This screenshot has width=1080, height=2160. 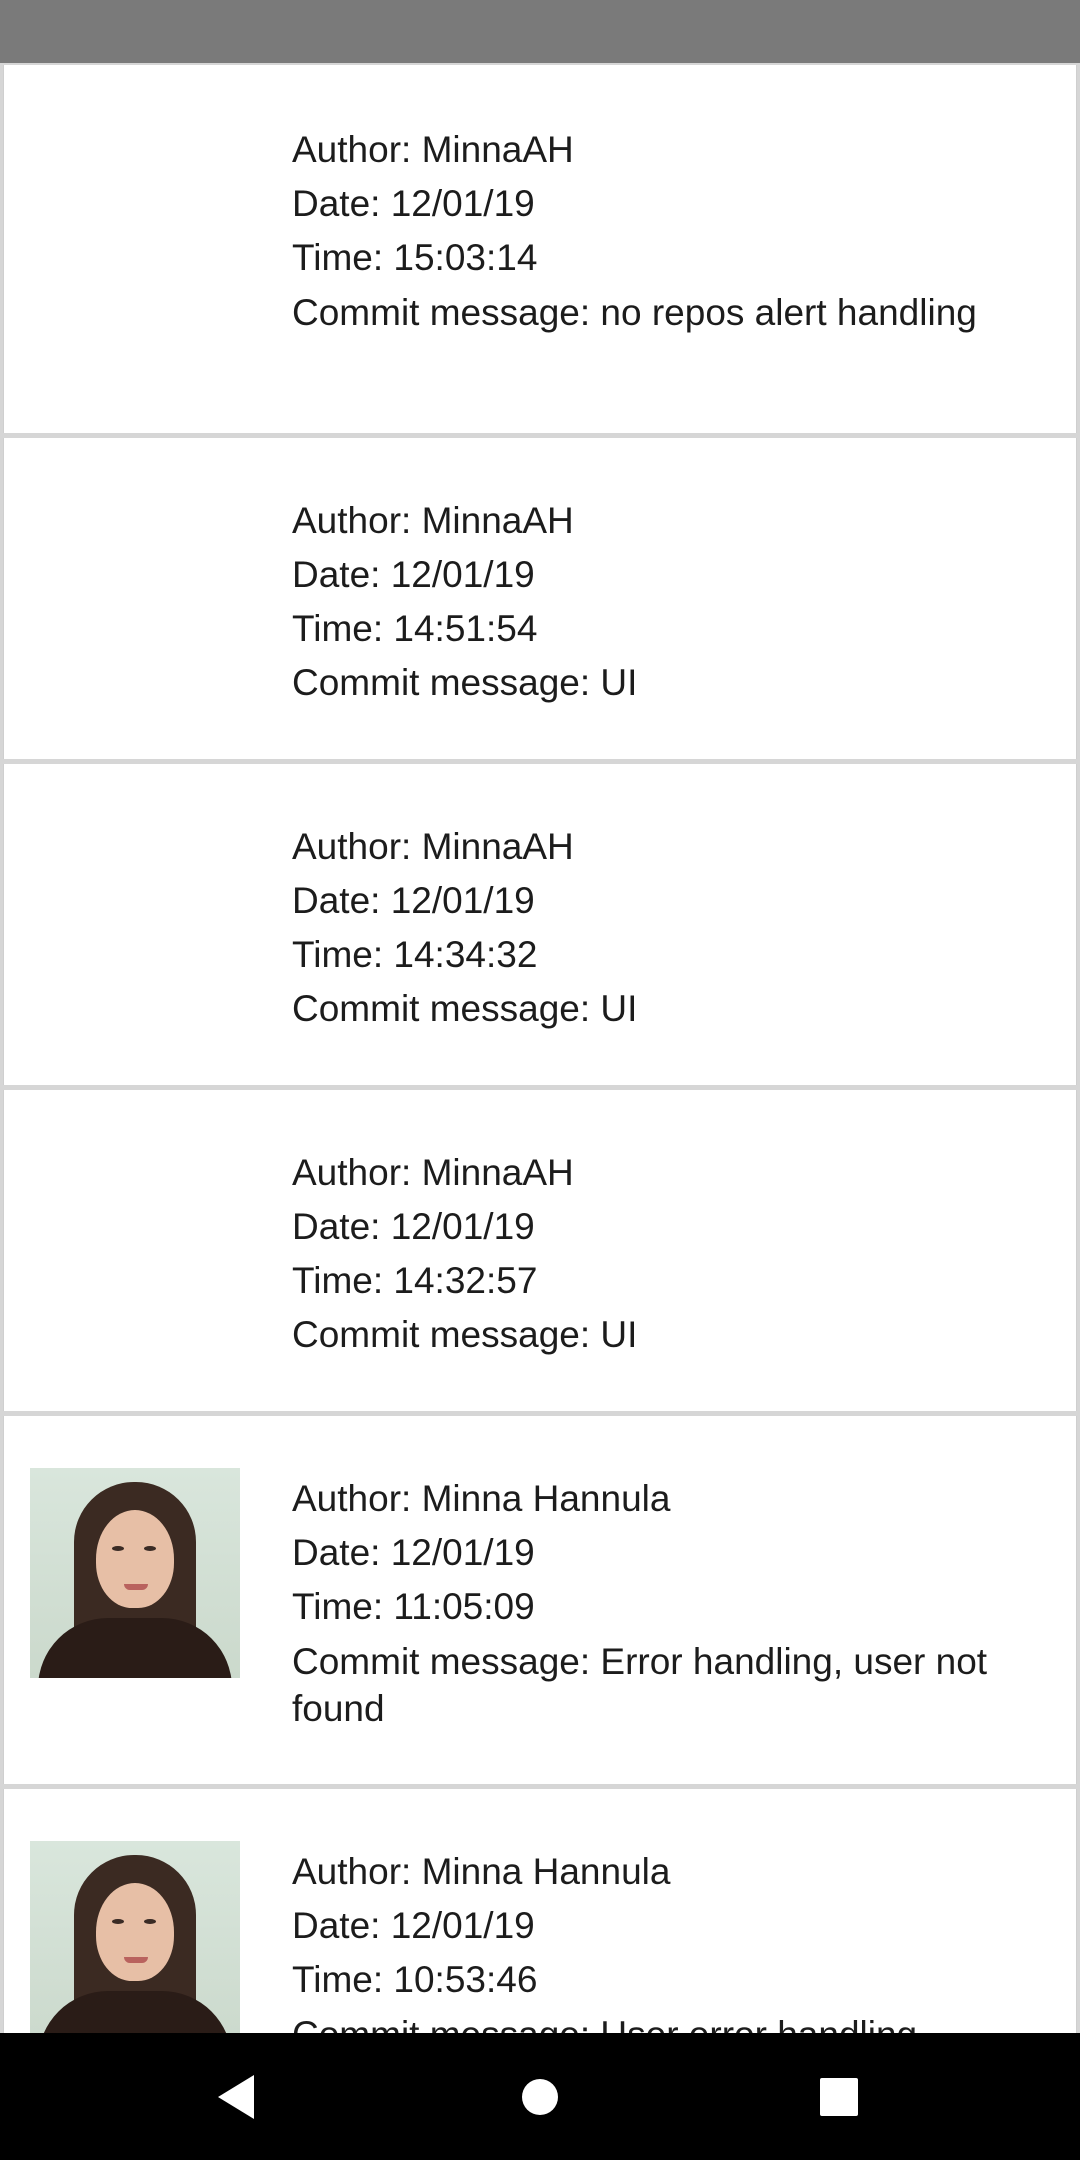 I want to click on triangle-back-icon, so click(x=236, y=2096).